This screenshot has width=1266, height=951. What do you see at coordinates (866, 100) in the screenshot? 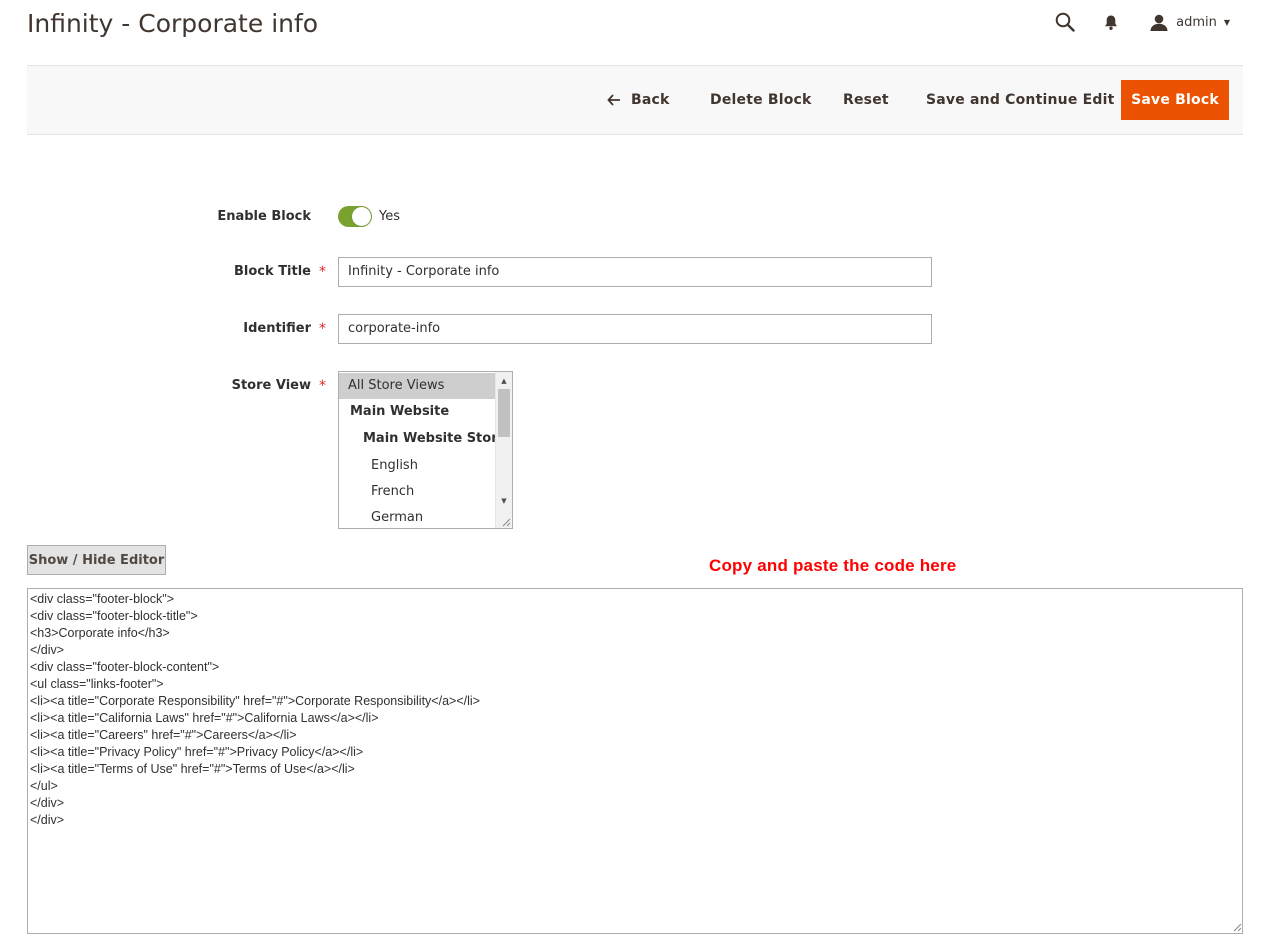
I see `reset-button: Reset` at bounding box center [866, 100].